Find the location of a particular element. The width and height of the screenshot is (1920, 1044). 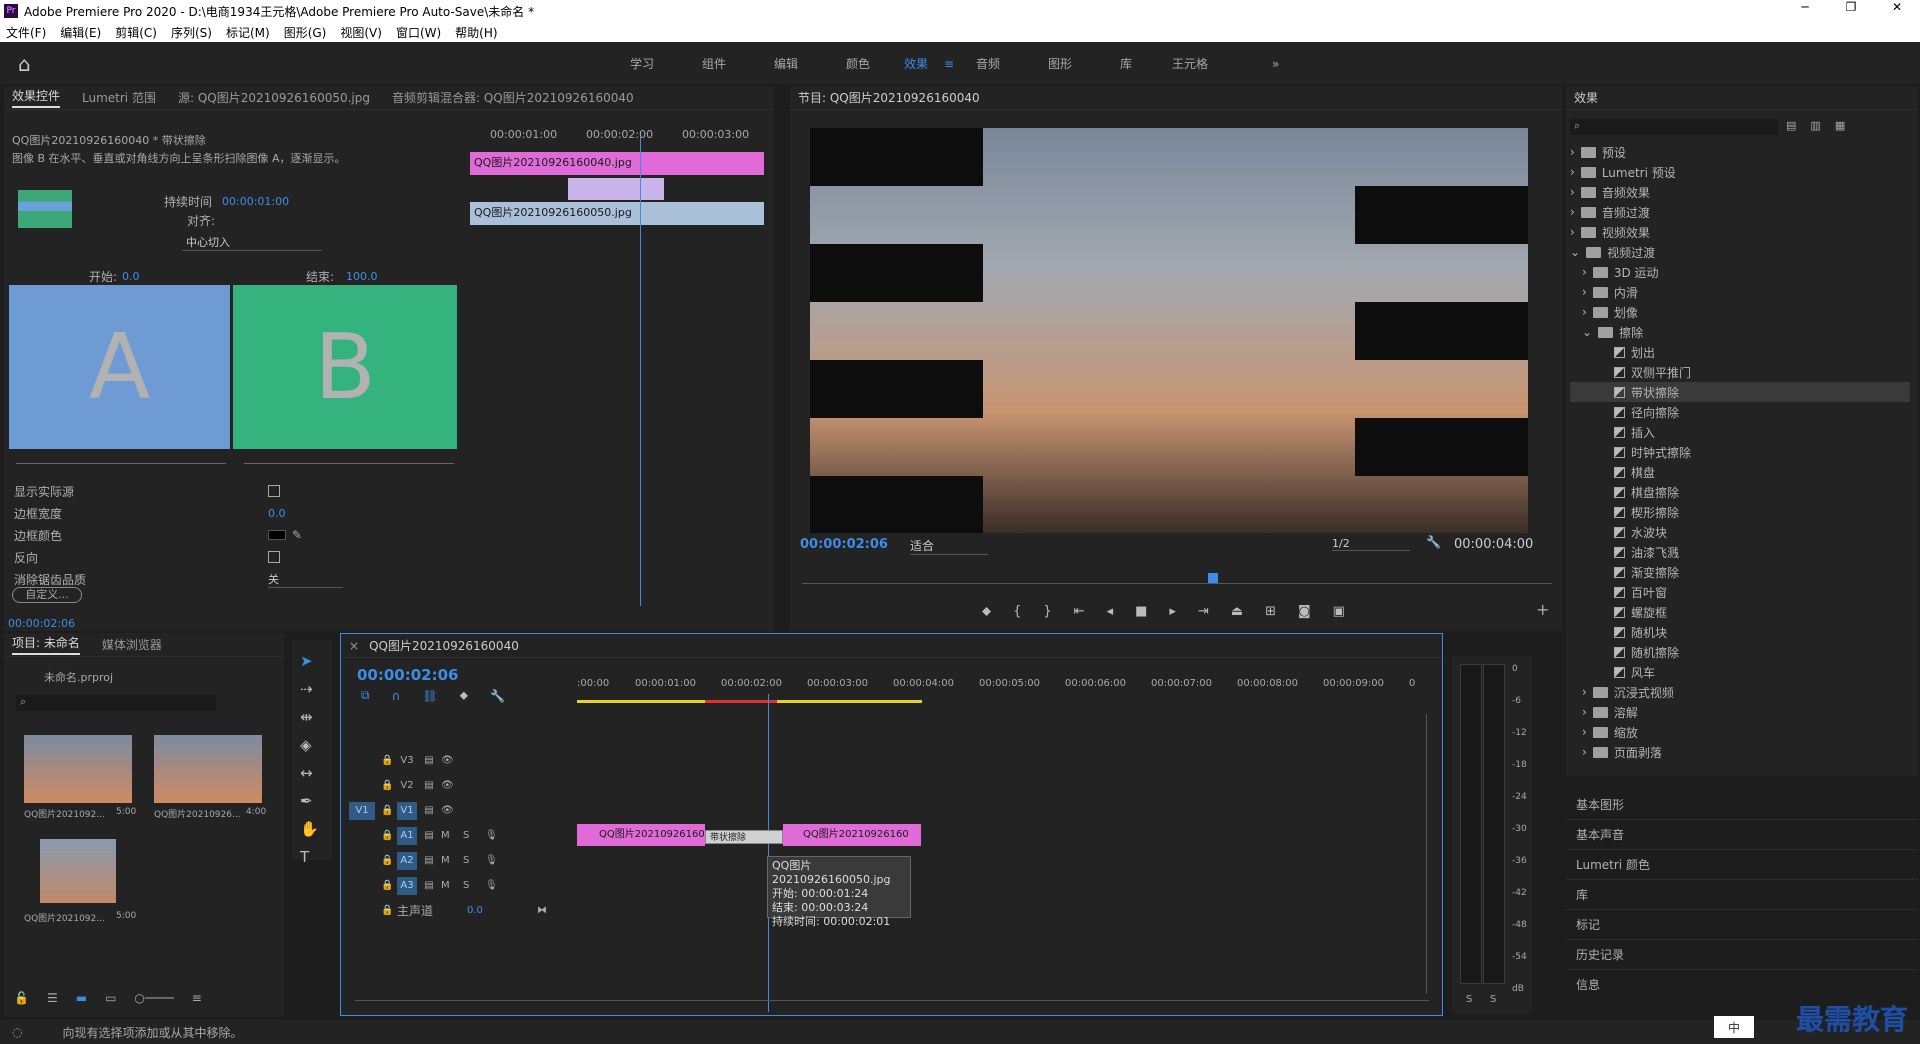

panel-essential-graphics: 基本图形 is located at coordinates (1742, 805).